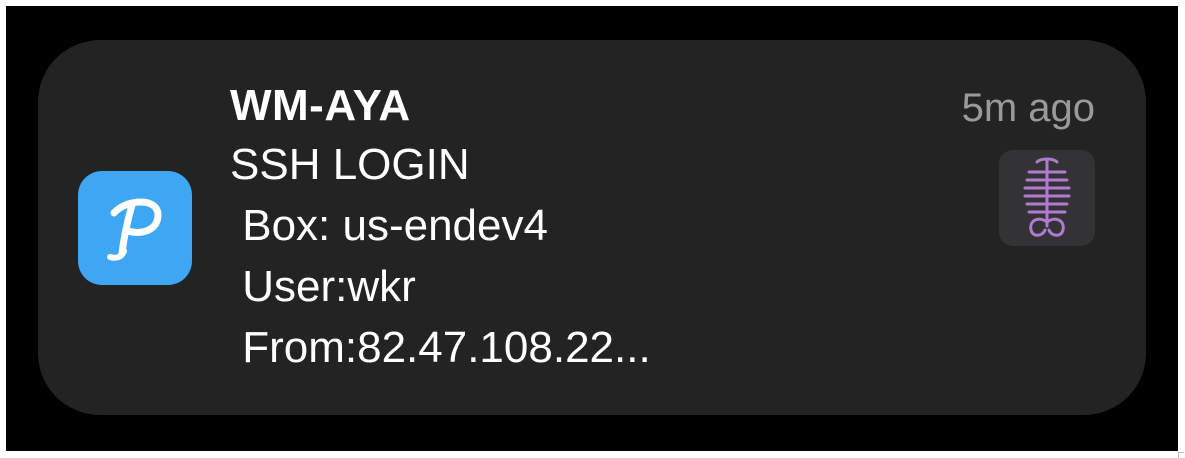 The image size is (1185, 458). What do you see at coordinates (135, 228) in the screenshot?
I see `pushover-p-icon` at bounding box center [135, 228].